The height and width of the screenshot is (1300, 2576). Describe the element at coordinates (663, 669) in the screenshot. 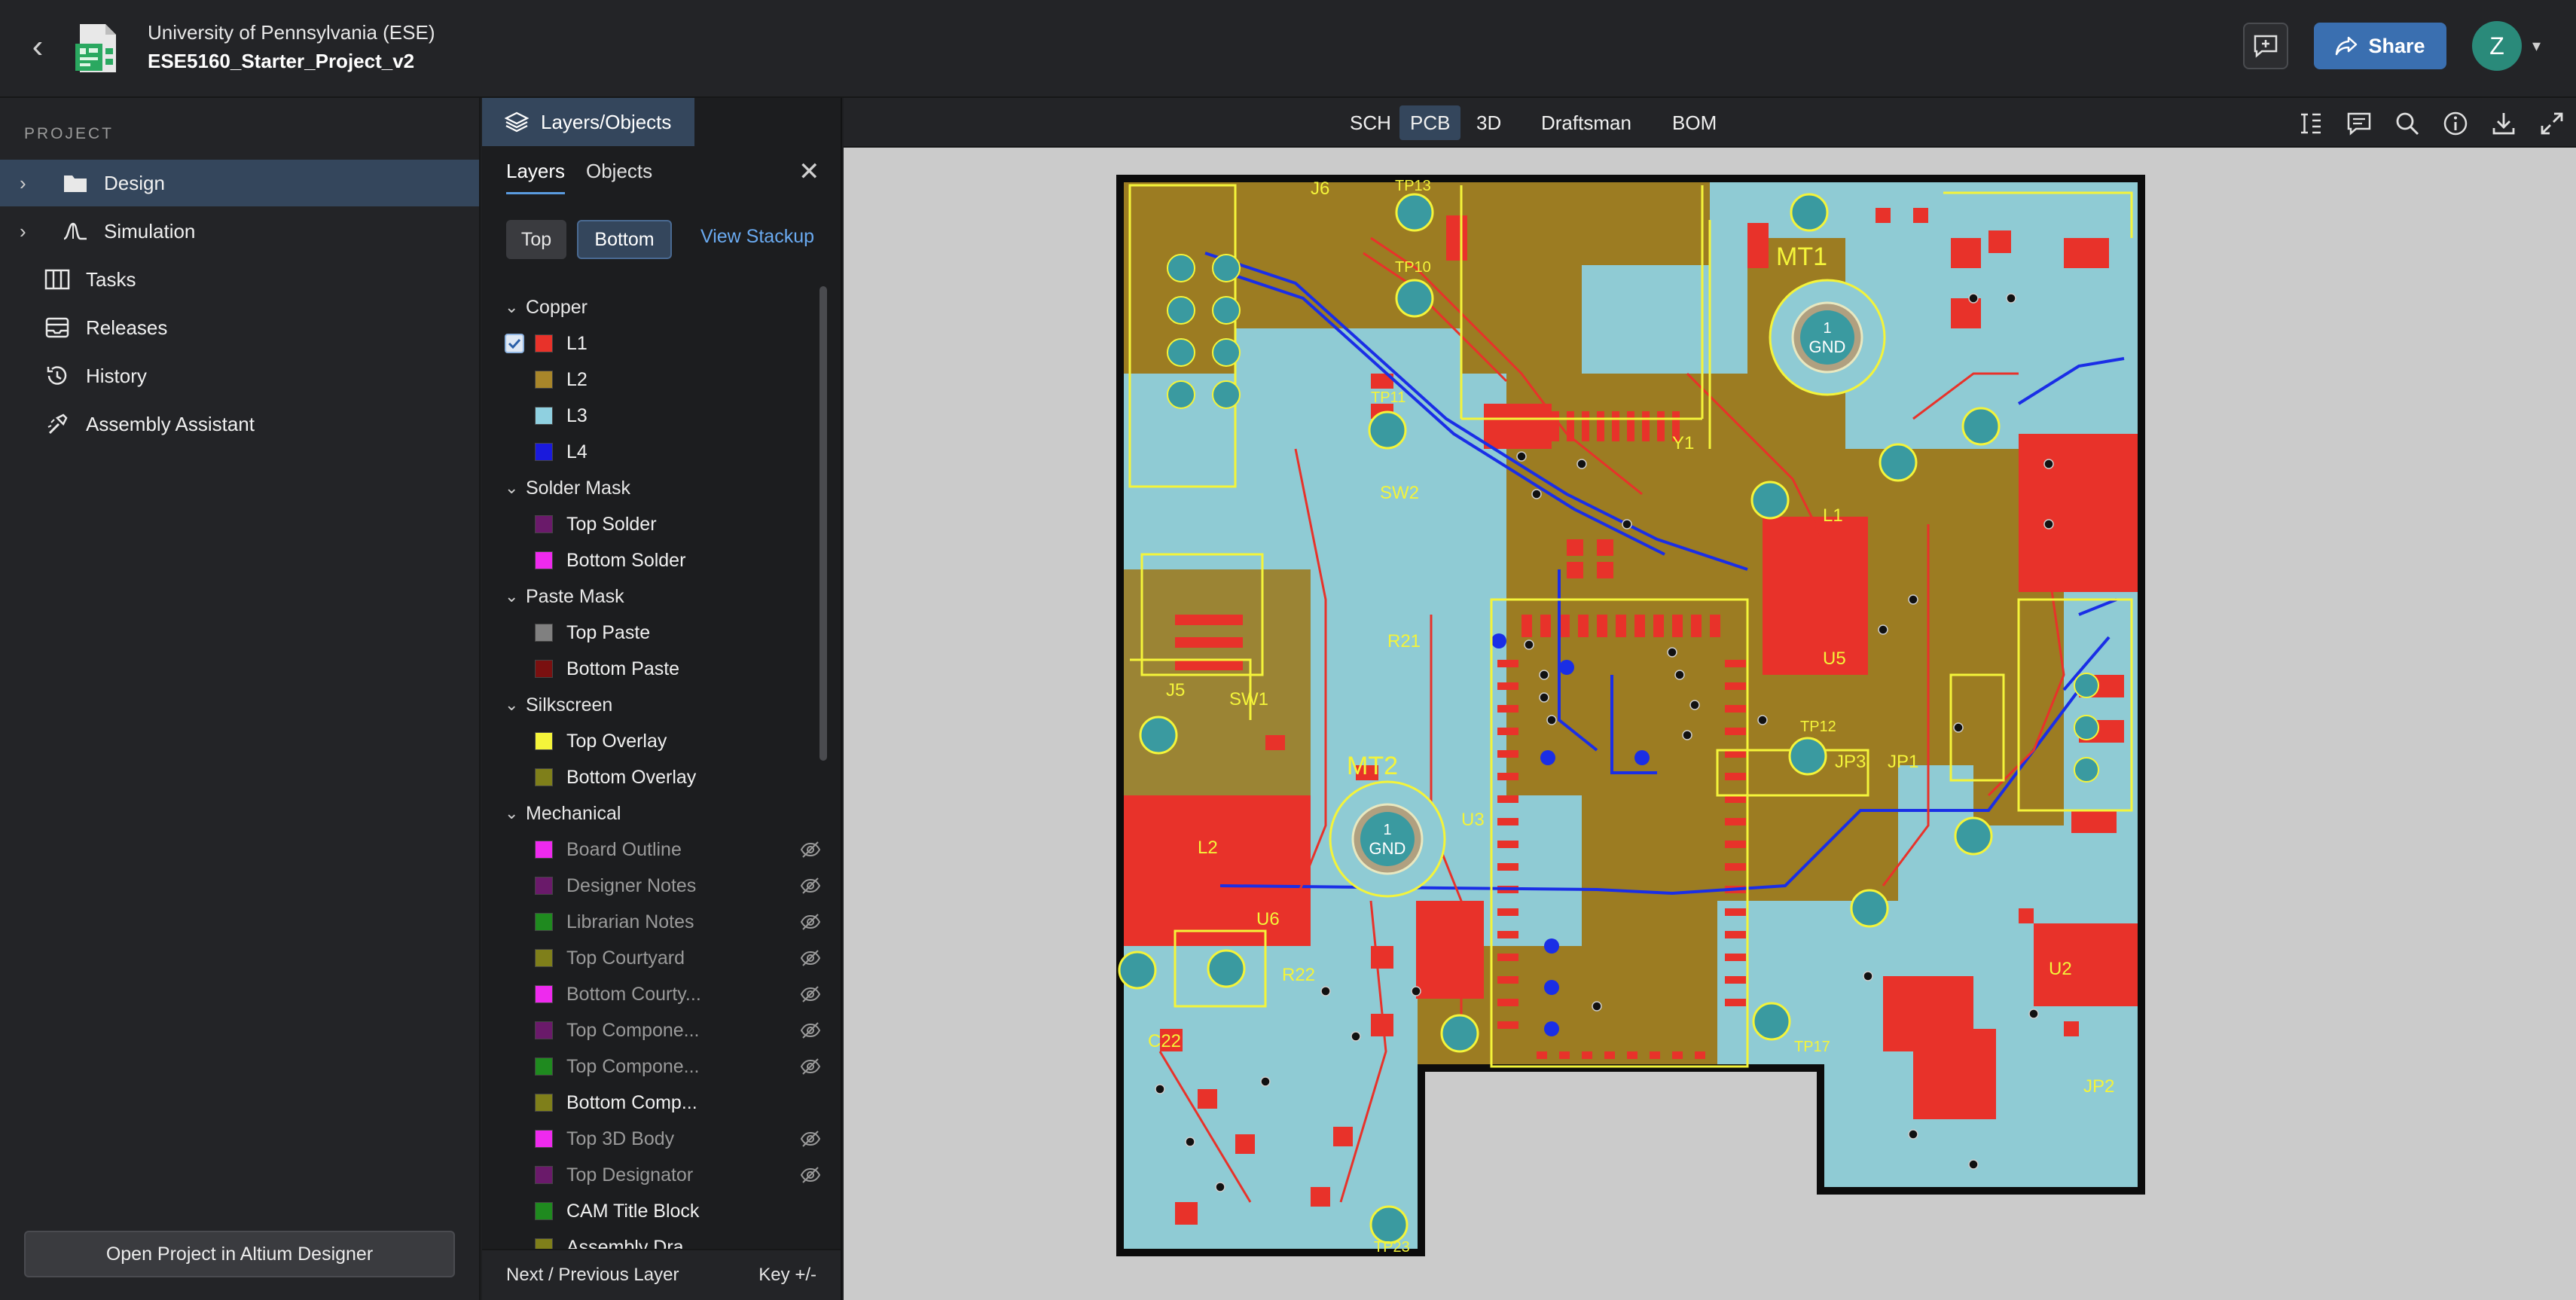

I see `layer-row: Bottom Paste` at that location.